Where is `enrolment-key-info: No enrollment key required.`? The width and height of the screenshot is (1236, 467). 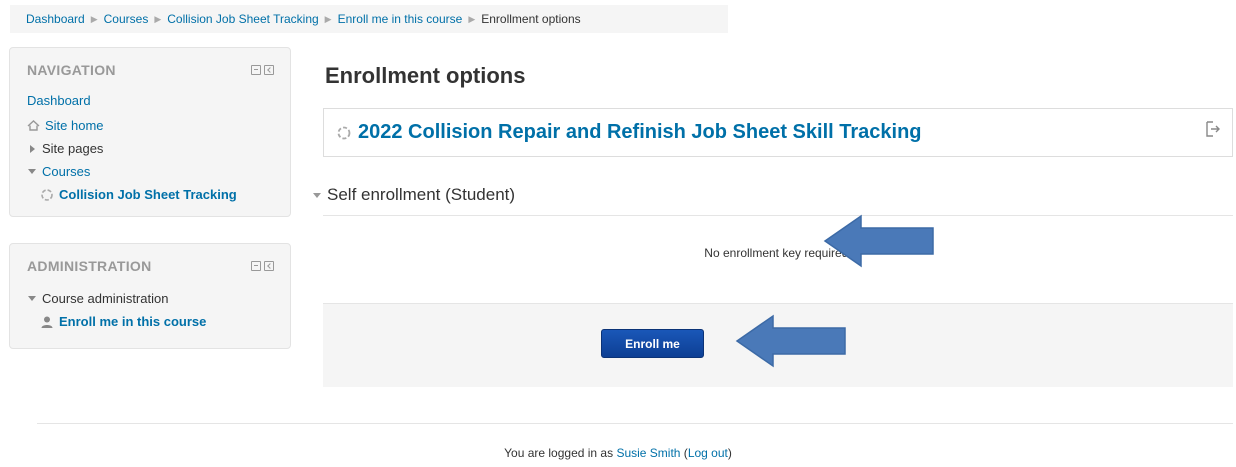 enrolment-key-info: No enrollment key required. is located at coordinates (778, 253).